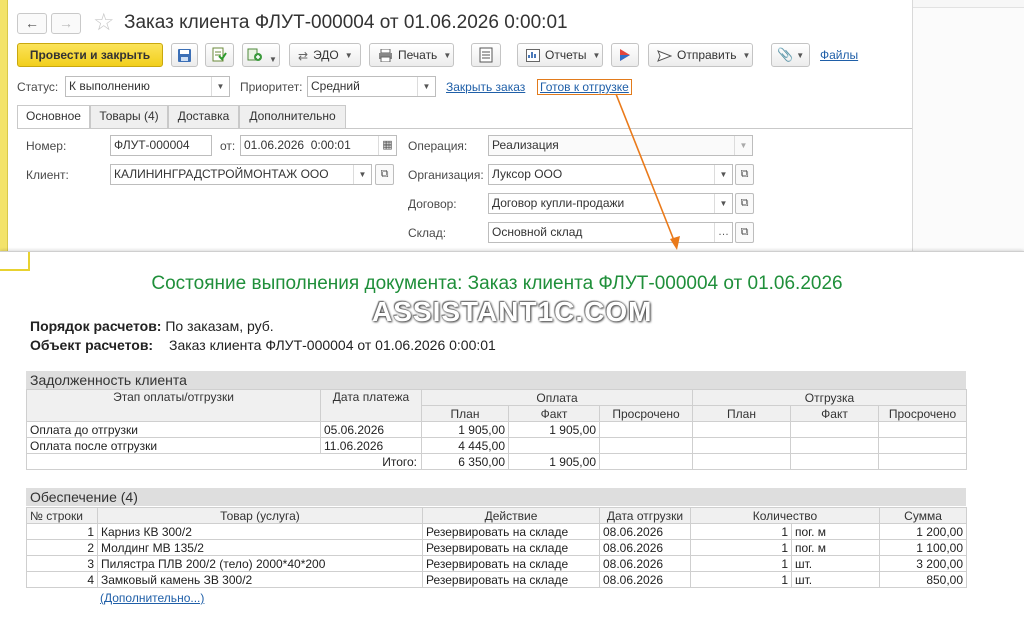 This screenshot has width=1024, height=623. Describe the element at coordinates (496, 461) in the screenshot. I see `total-row: Итого: 6 350,00 1 905,00` at that location.